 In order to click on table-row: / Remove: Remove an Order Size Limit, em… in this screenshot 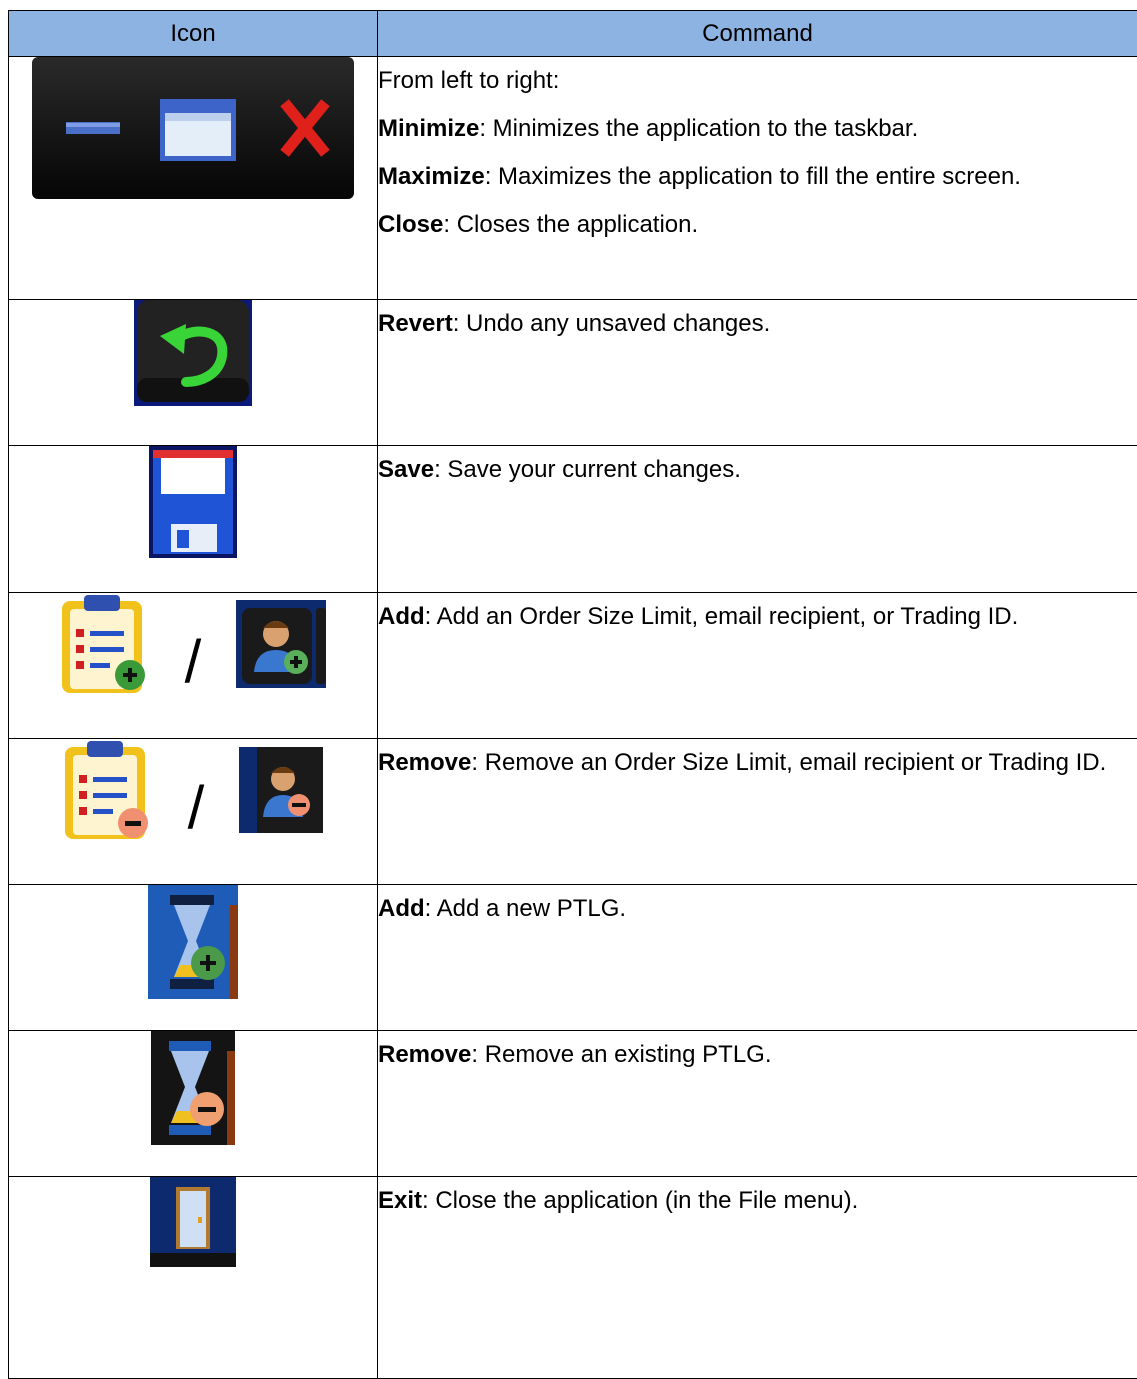, I will do `click(573, 812)`.